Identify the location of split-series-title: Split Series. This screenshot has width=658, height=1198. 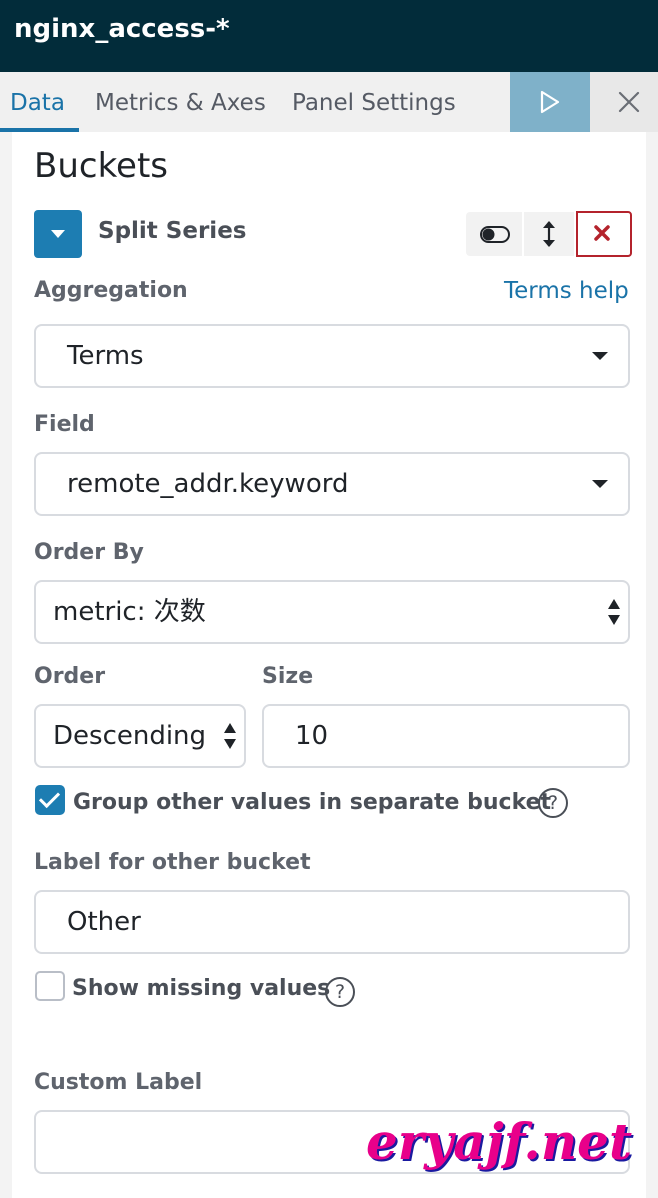
(172, 231).